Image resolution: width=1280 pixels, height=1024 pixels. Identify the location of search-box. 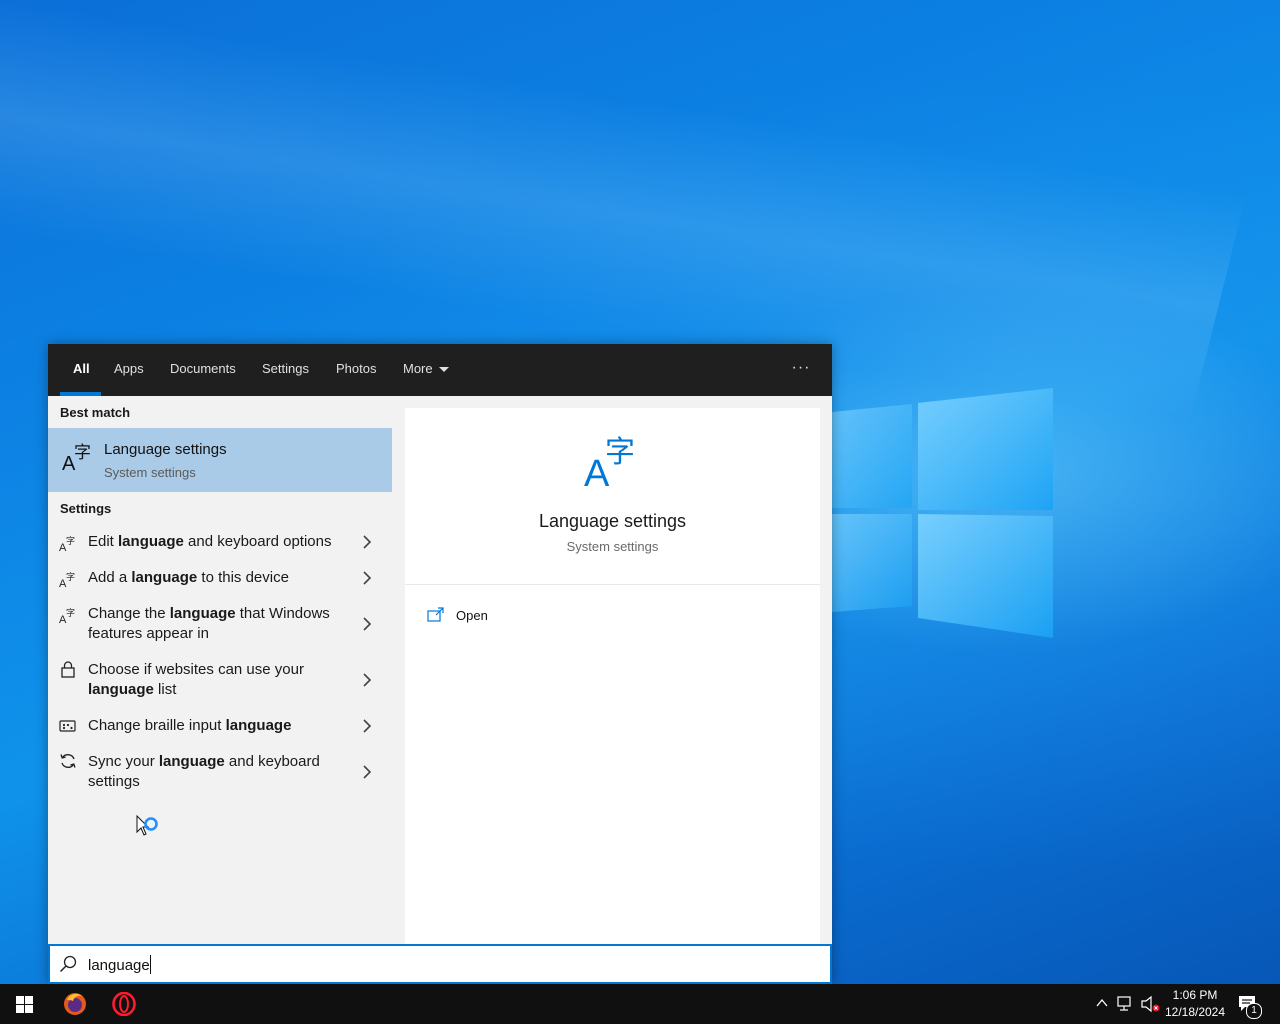
(440, 964).